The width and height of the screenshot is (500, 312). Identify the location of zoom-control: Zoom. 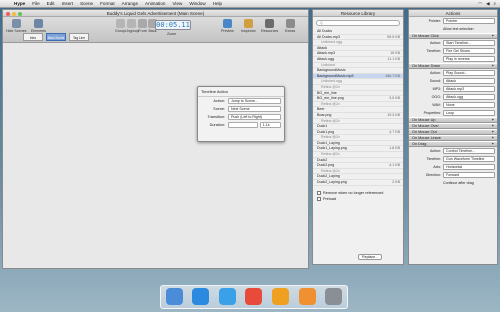
(171, 34).